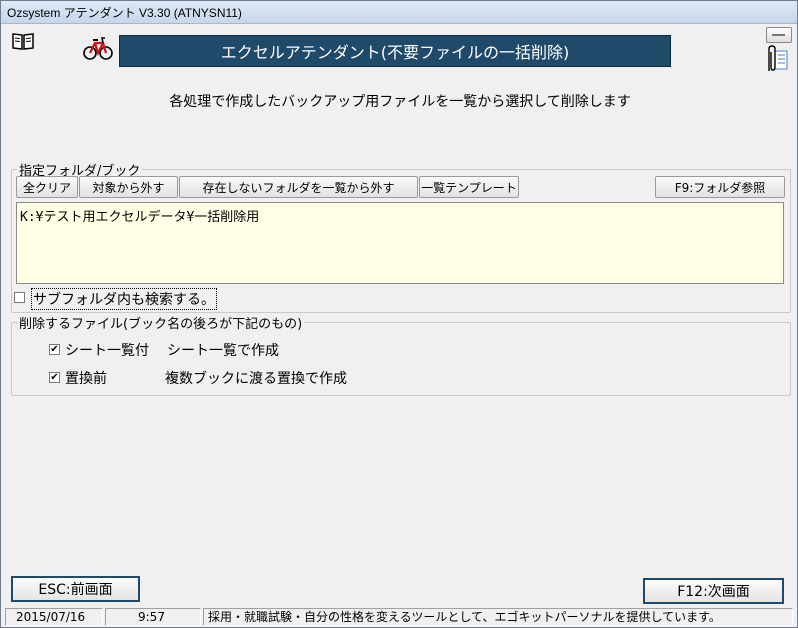 The height and width of the screenshot is (628, 798). Describe the element at coordinates (161, 322) in the screenshot. I see `delete-files-group-label: 削除するファイル(ブック名の後ろが下記のもの)` at that location.